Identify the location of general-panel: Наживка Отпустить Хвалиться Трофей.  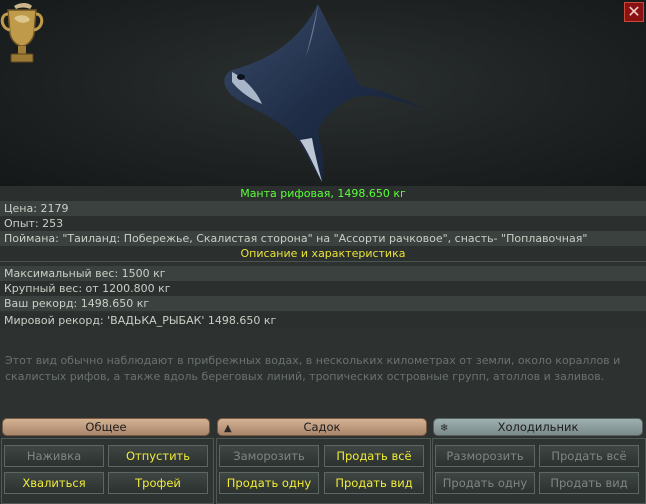
(107, 471).